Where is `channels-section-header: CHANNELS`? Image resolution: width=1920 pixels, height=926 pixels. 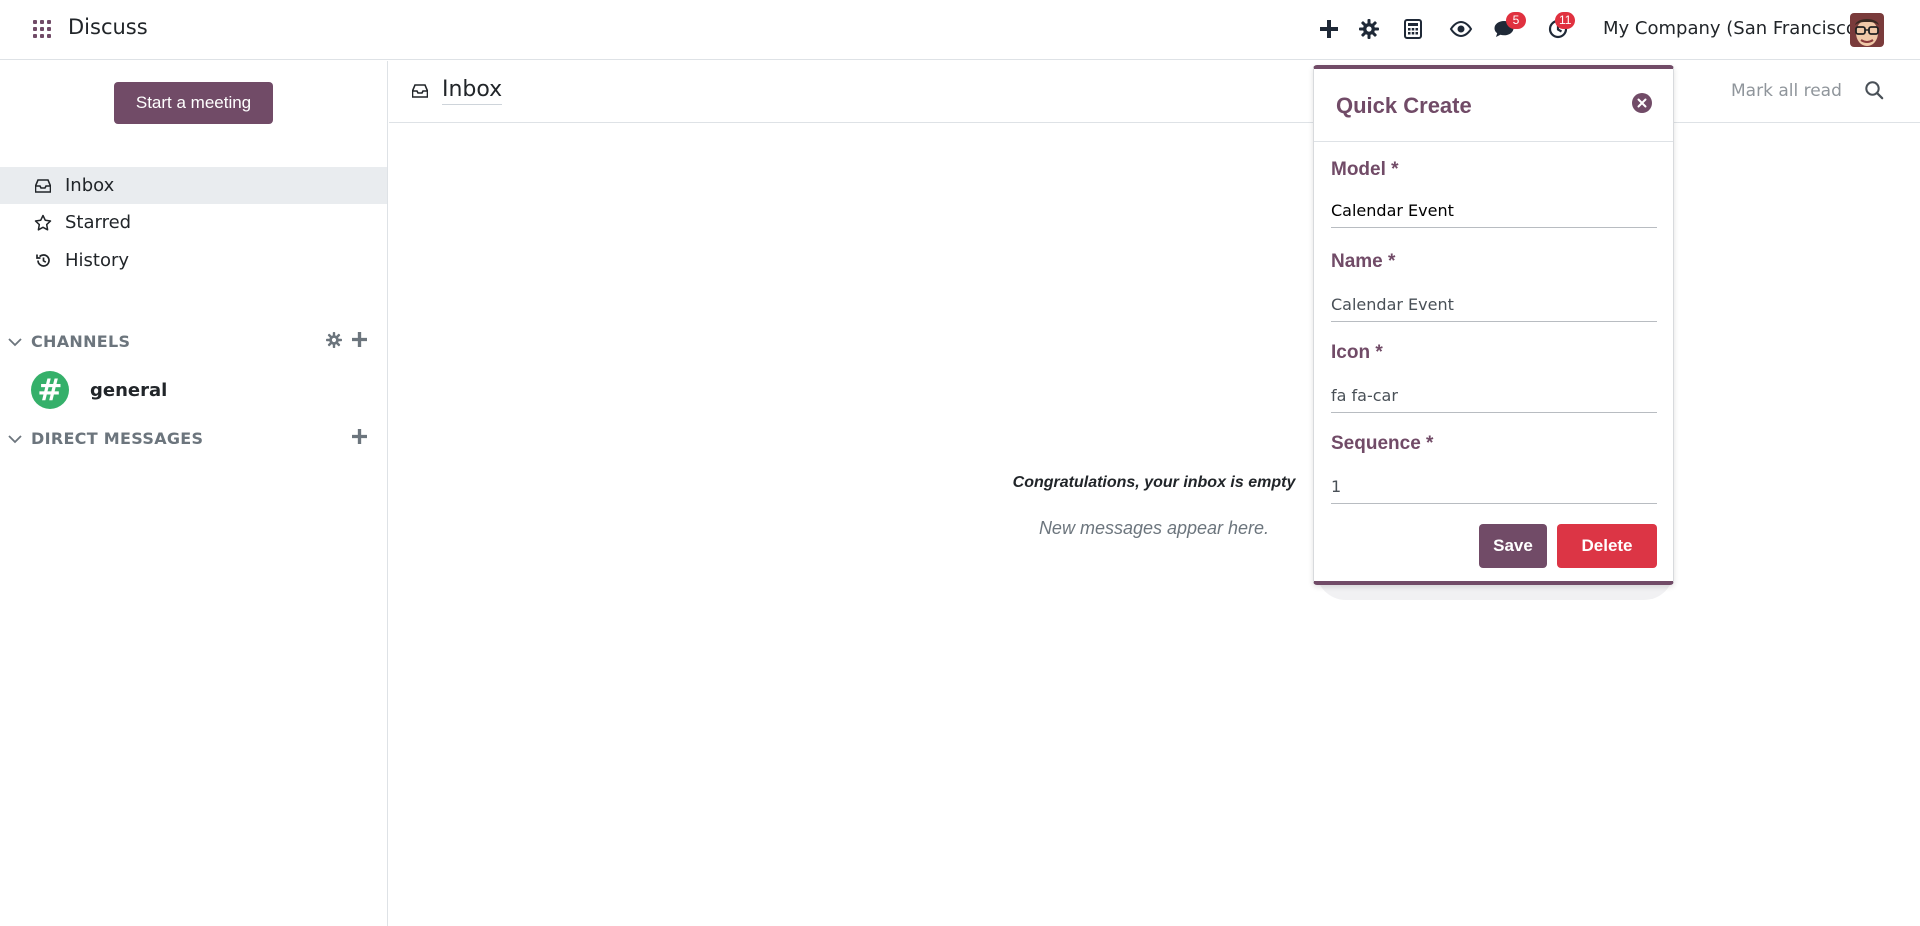 channels-section-header: CHANNELS is located at coordinates (193, 341).